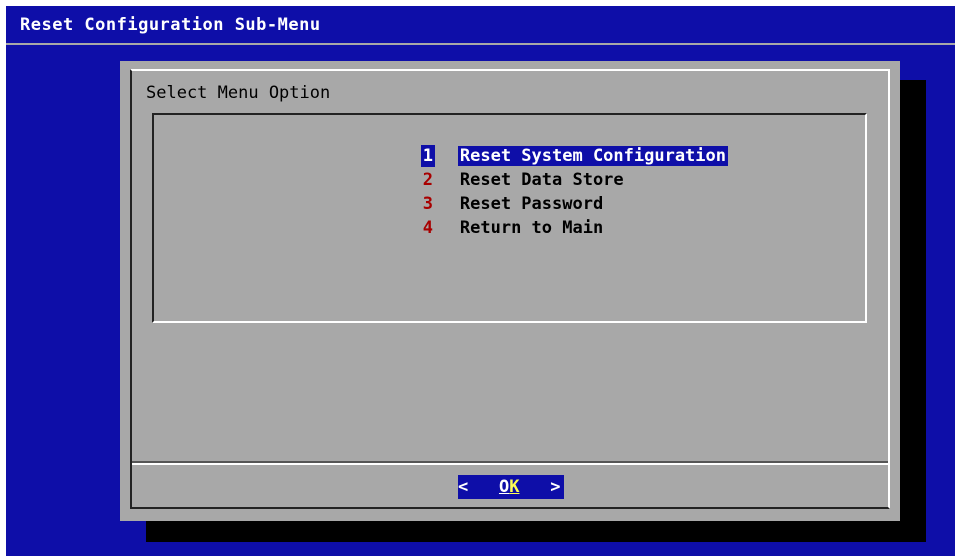 The height and width of the screenshot is (556, 955). Describe the element at coordinates (514, 487) in the screenshot. I see `ok-label-rest: K` at that location.